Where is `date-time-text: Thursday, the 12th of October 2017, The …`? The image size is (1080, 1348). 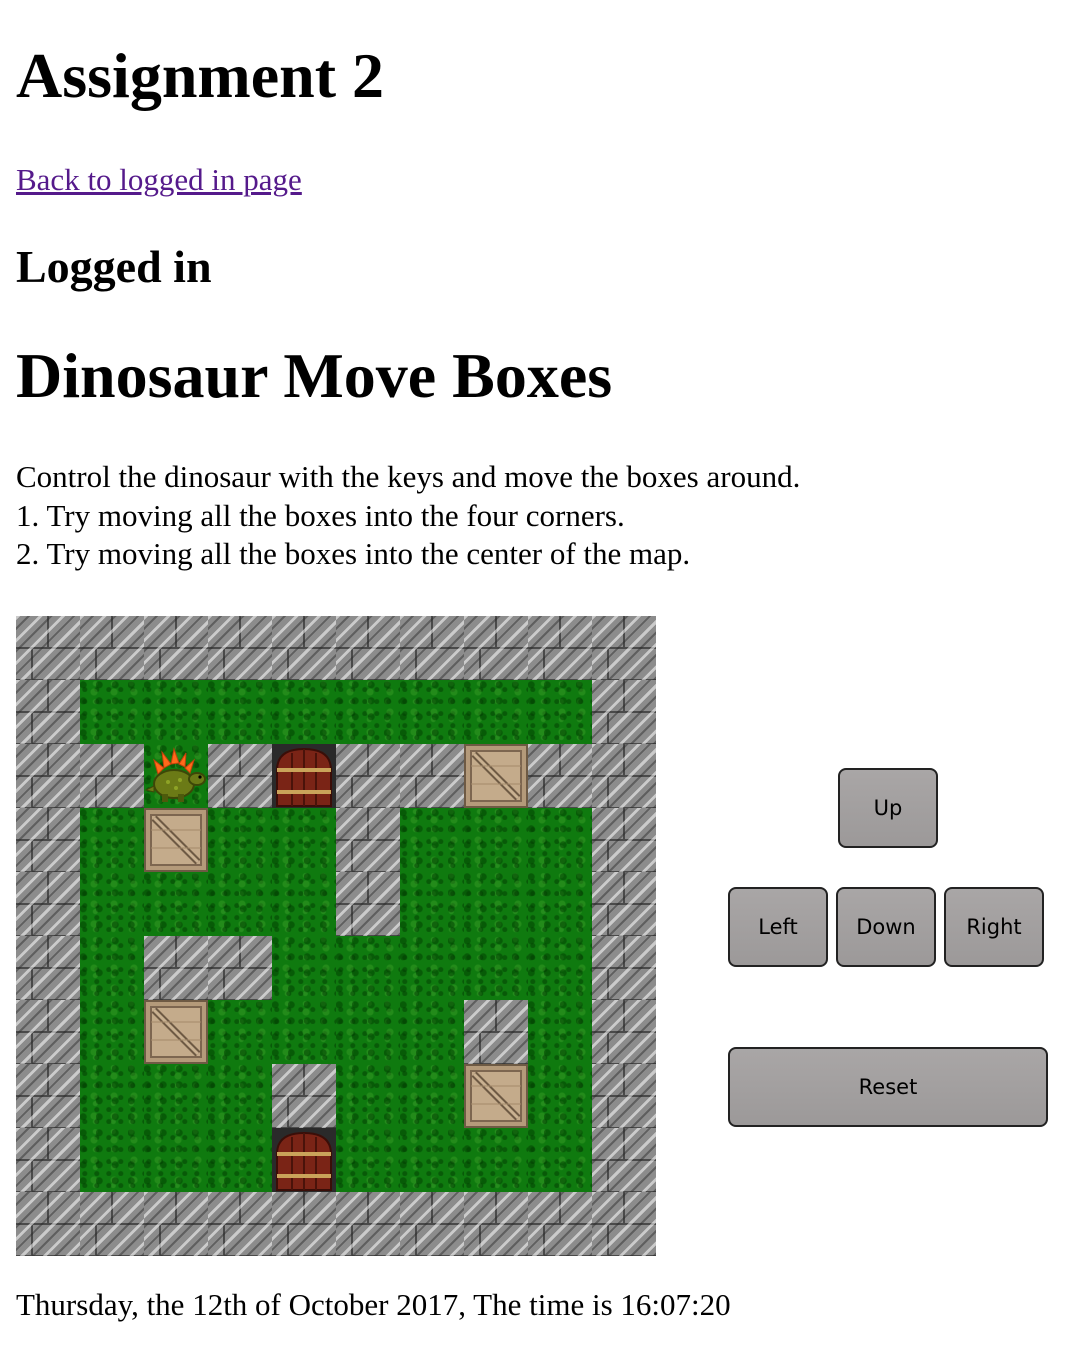
date-time-text: Thursday, the 12th of October 2017, The … is located at coordinates (373, 1304).